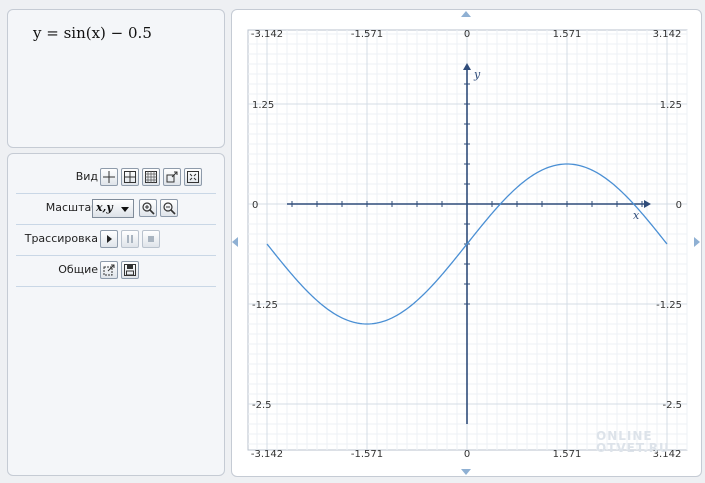 The height and width of the screenshot is (483, 705). What do you see at coordinates (567, 454) in the screenshot?
I see `x-tick-label-bottom: 1.571` at bounding box center [567, 454].